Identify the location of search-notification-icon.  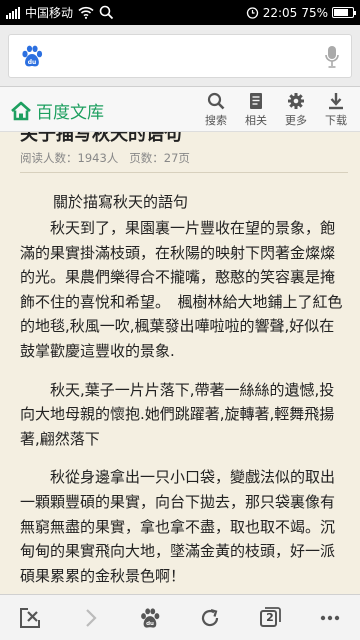
(106, 12).